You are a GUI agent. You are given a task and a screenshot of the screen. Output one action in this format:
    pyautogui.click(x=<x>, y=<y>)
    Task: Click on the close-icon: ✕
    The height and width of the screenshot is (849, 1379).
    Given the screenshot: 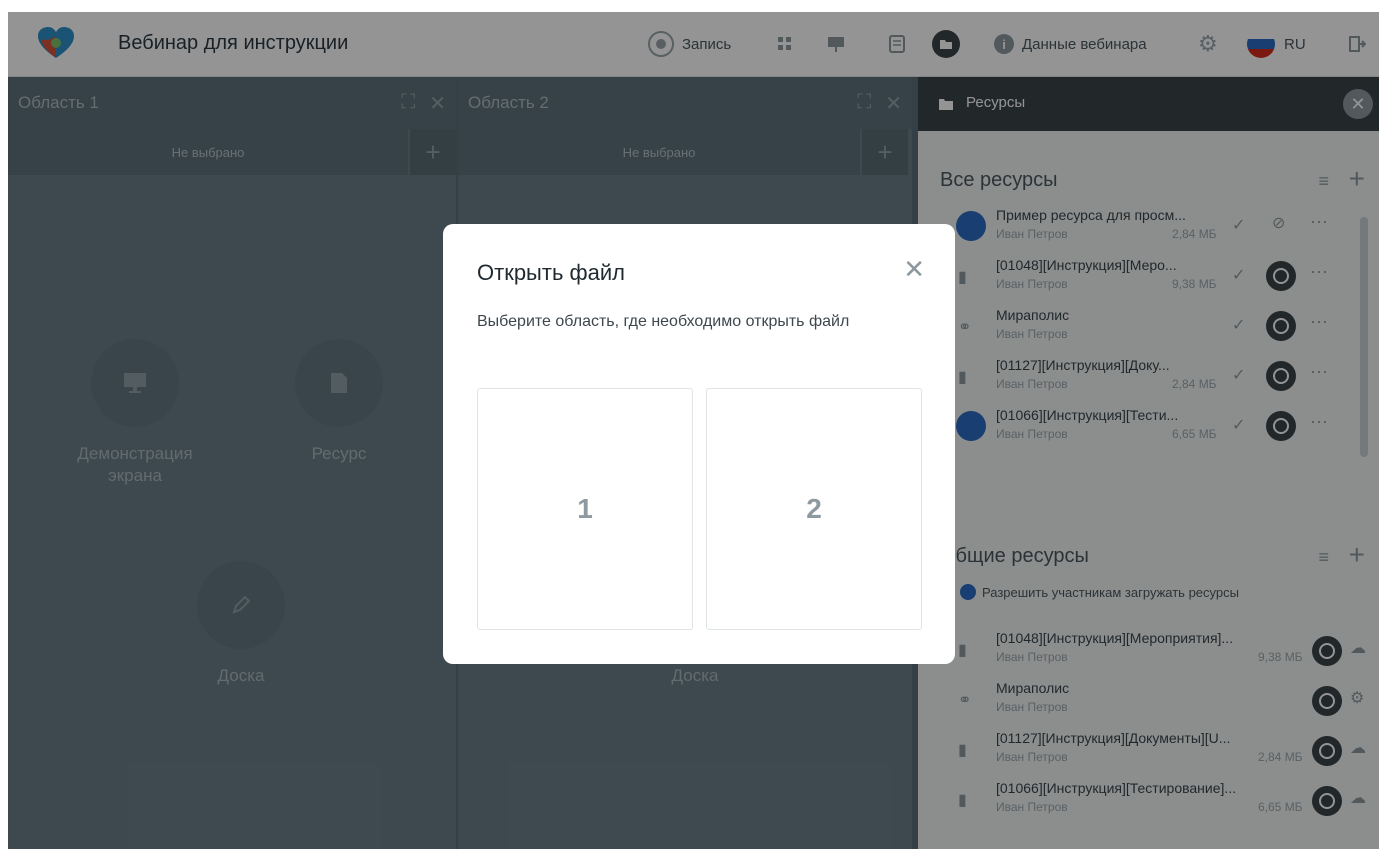 What is the action you would take?
    pyautogui.click(x=914, y=269)
    